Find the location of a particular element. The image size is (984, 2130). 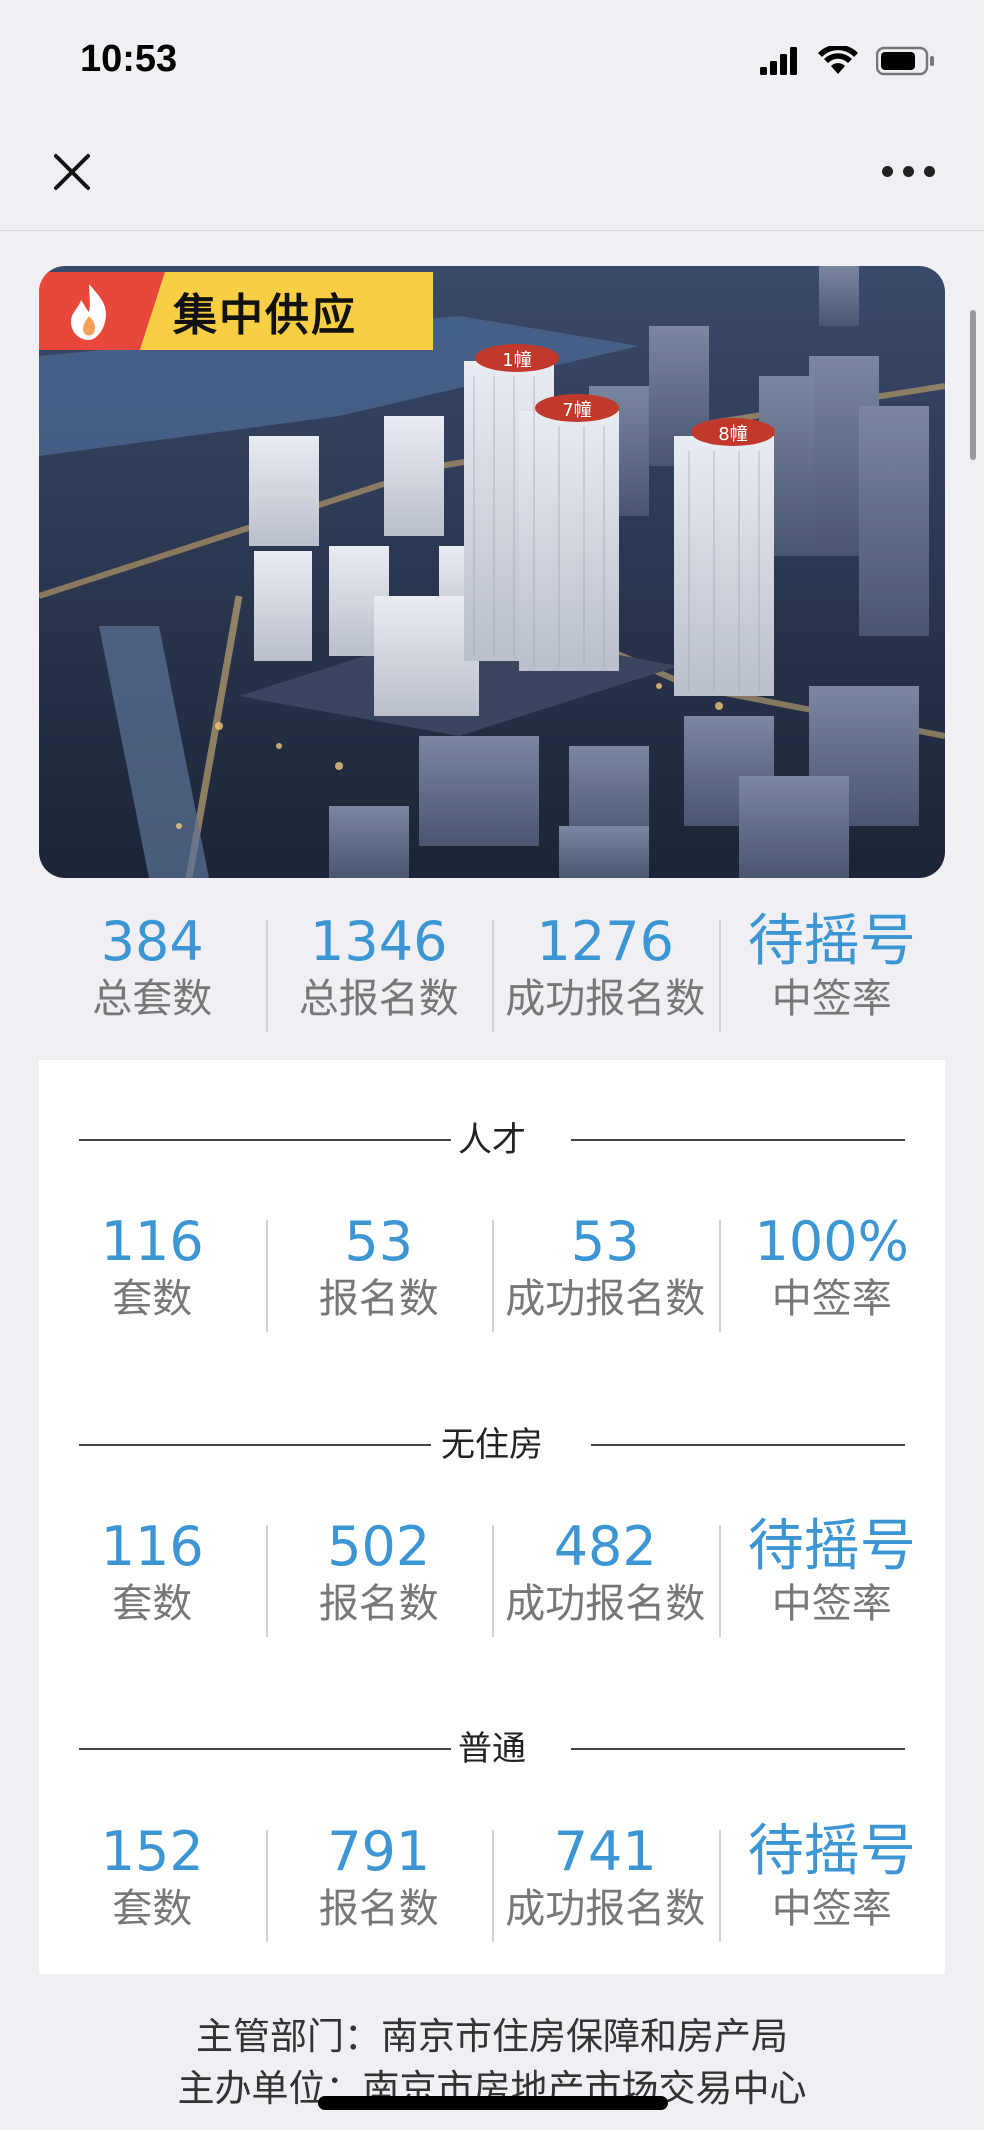

section-stats-ordinary: 152 套数 791 报名数 741 成功报名数 待摇号 中签率 is located at coordinates (492, 1880).